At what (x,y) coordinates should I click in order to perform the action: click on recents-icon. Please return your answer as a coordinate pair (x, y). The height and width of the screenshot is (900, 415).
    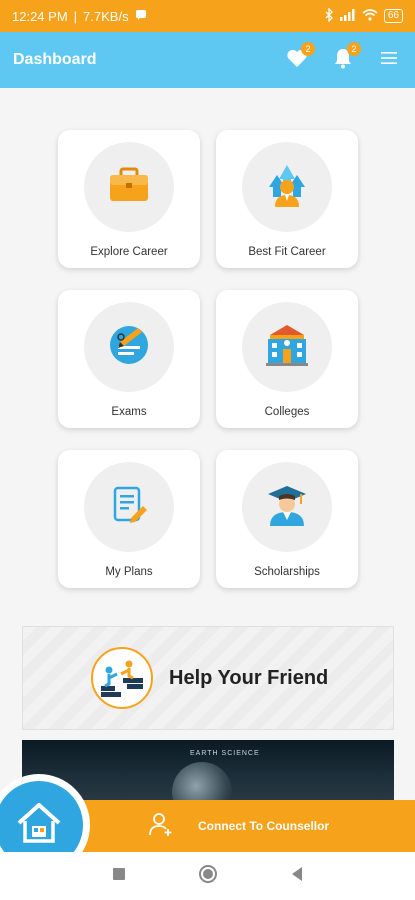
    Looking at the image, I should click on (119, 876).